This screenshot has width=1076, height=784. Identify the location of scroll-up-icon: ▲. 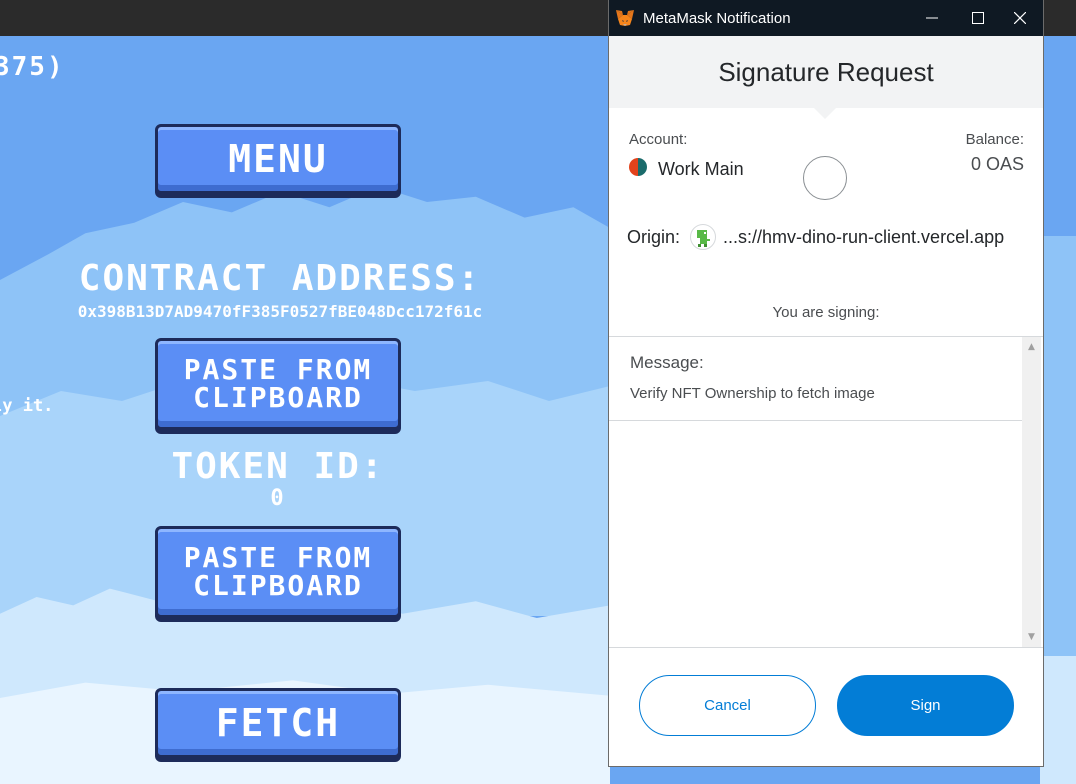
(1031, 347).